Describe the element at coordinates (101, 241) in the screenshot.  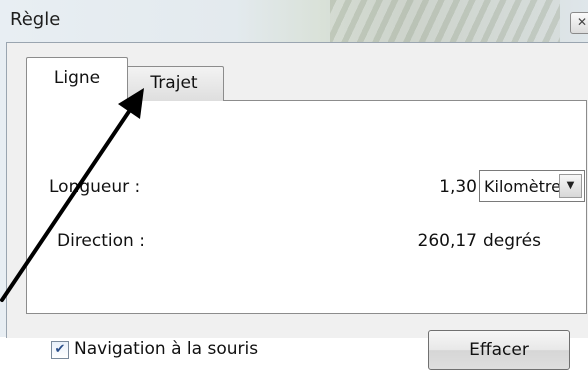
I see `direction-label: Direction :` at that location.